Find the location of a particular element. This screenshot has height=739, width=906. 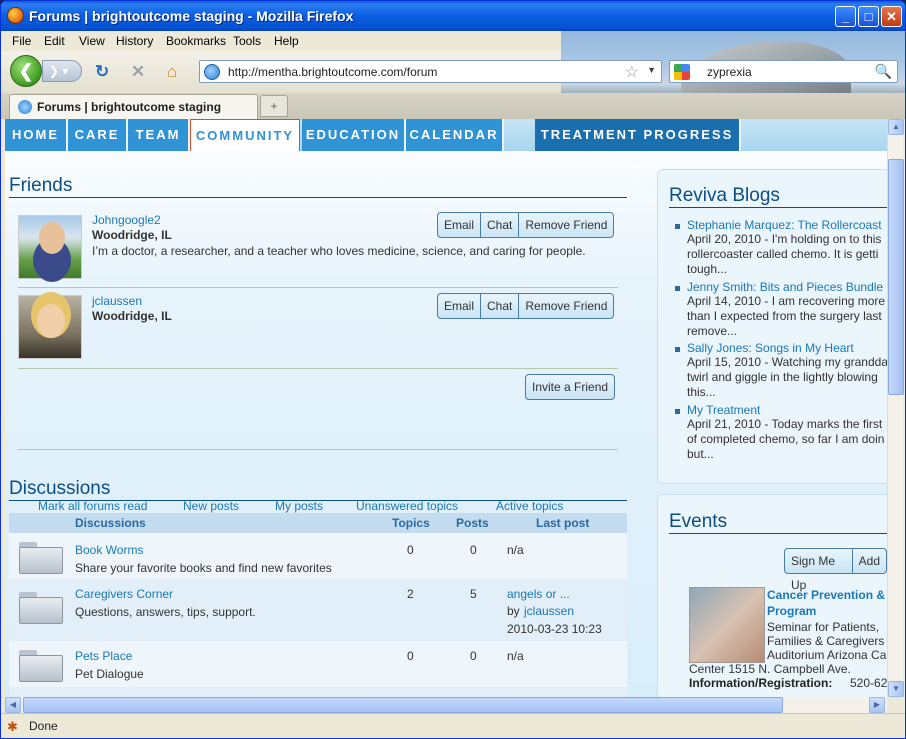

friend-name: jclaussen is located at coordinates (117, 301).